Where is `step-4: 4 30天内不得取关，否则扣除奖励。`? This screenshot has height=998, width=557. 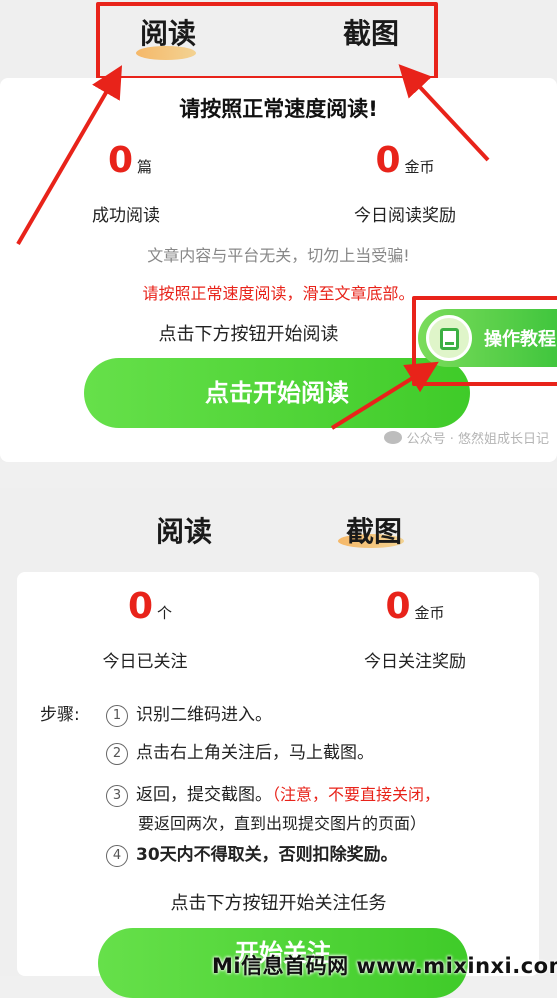 step-4: 4 30天内不得取关，否则扣除奖励。 is located at coordinates (252, 853).